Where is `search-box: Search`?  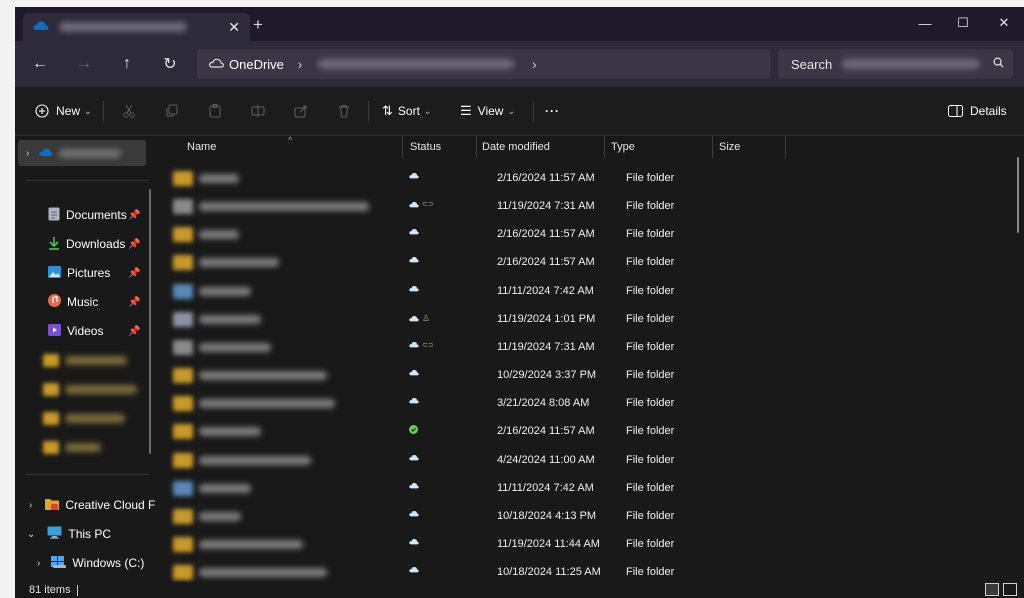
search-box: Search is located at coordinates (895, 64).